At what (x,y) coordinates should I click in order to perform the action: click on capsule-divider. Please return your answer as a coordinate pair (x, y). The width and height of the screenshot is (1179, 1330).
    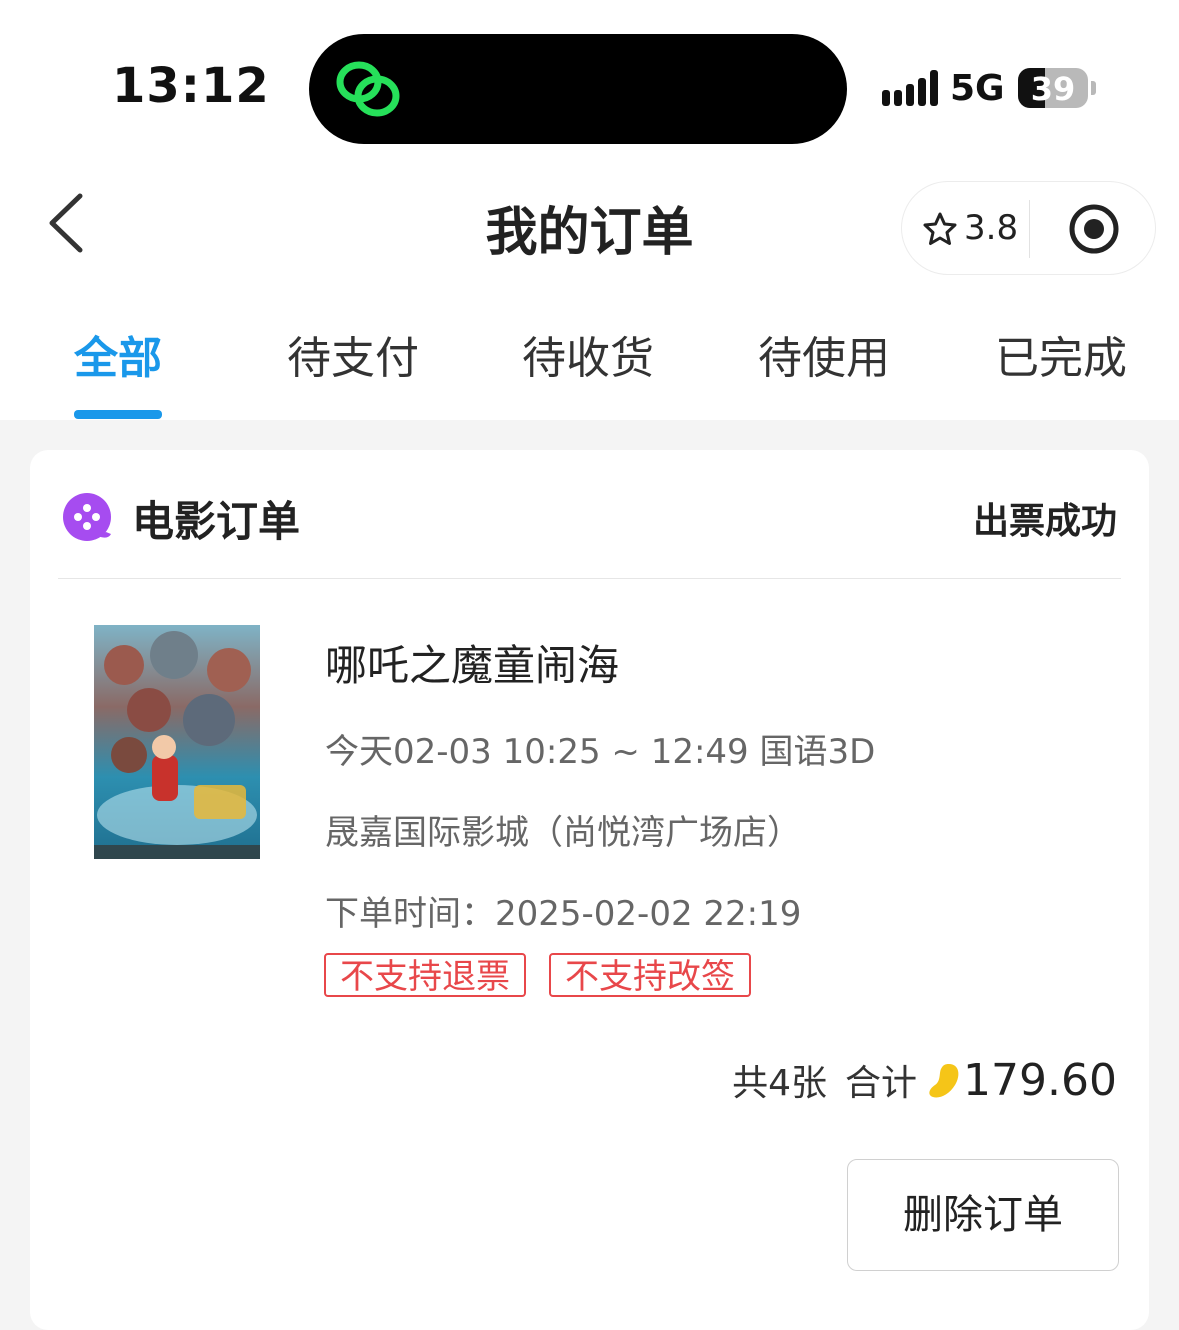
    Looking at the image, I should click on (1029, 229).